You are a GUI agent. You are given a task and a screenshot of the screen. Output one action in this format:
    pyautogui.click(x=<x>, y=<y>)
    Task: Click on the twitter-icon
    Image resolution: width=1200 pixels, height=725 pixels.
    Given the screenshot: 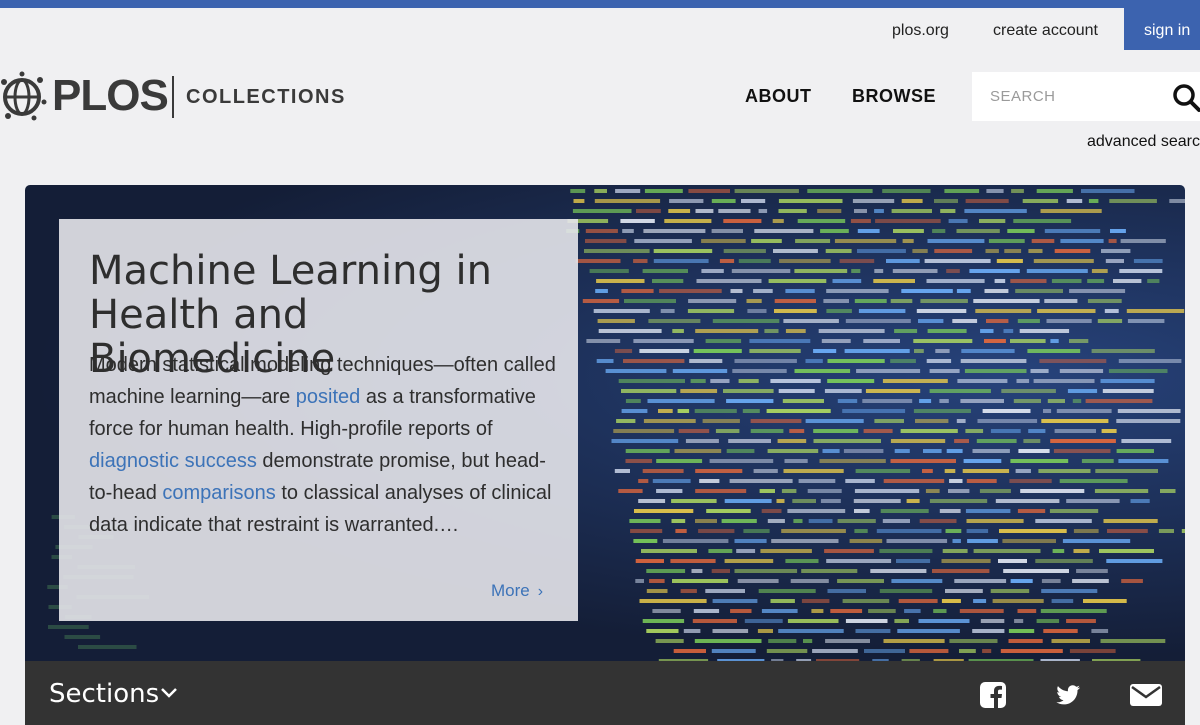 What is the action you would take?
    pyautogui.click(x=1068, y=695)
    